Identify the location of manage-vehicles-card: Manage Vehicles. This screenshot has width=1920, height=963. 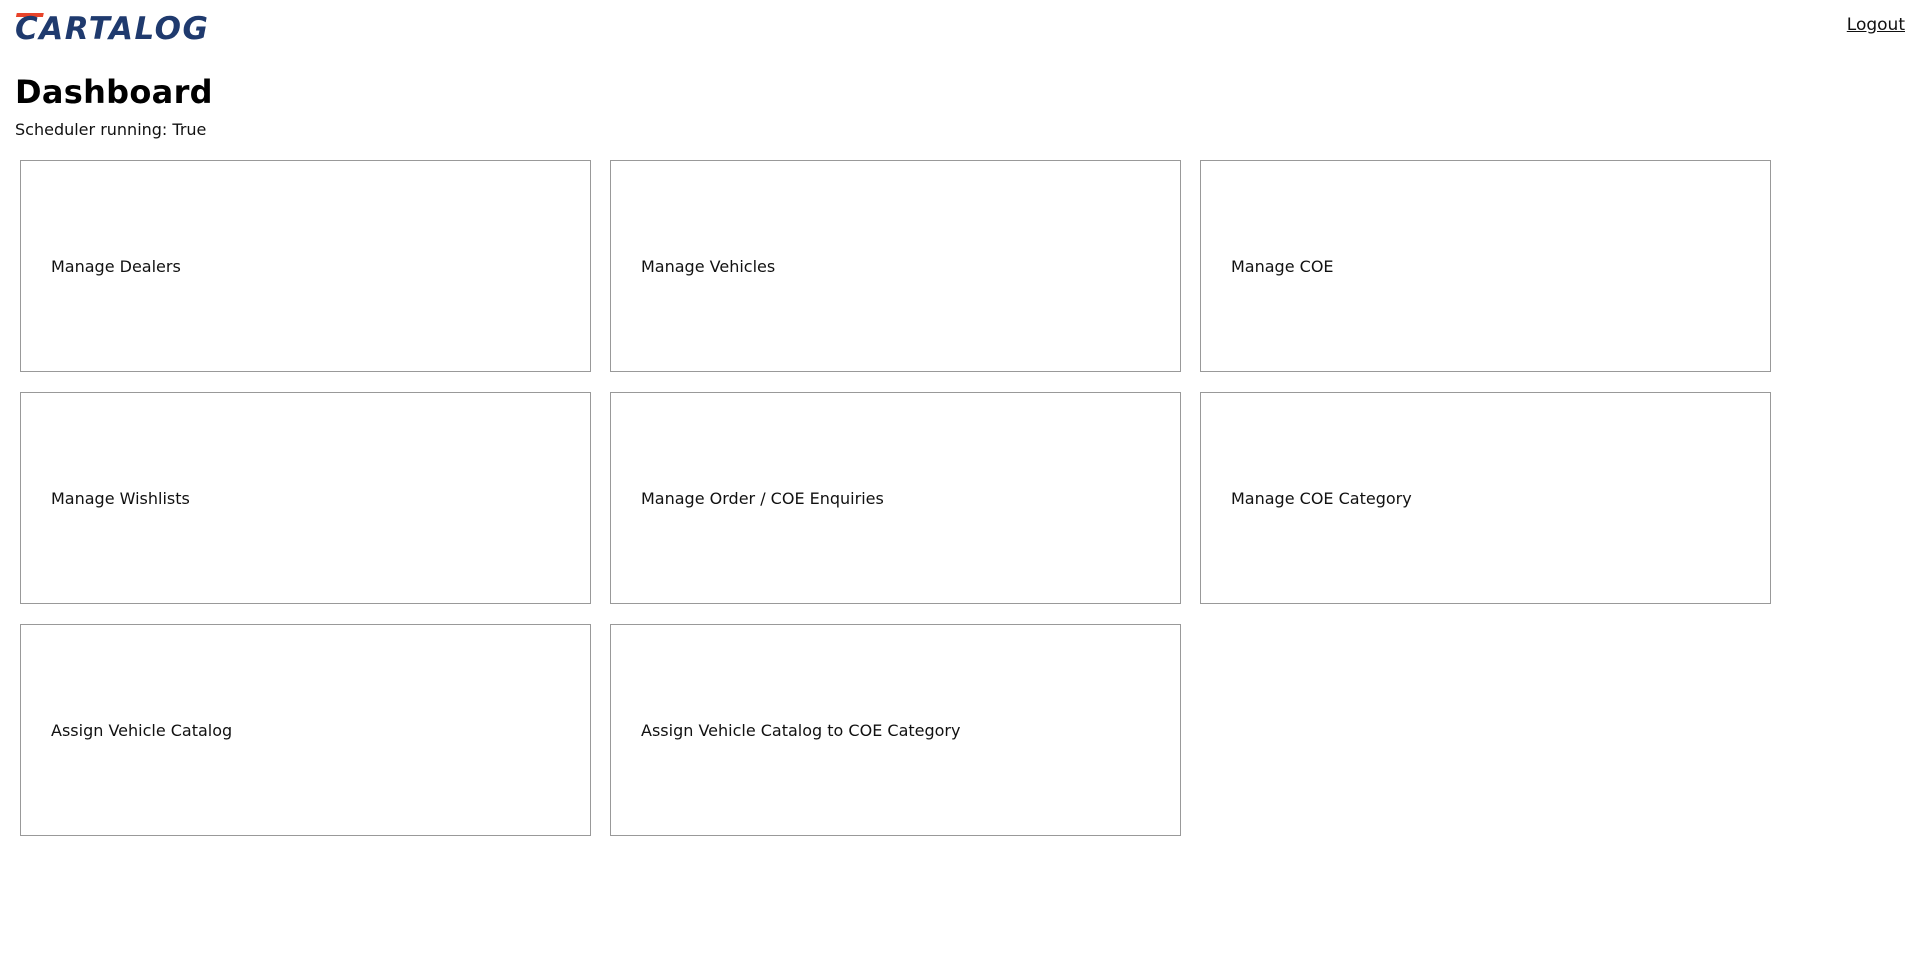
(895, 266).